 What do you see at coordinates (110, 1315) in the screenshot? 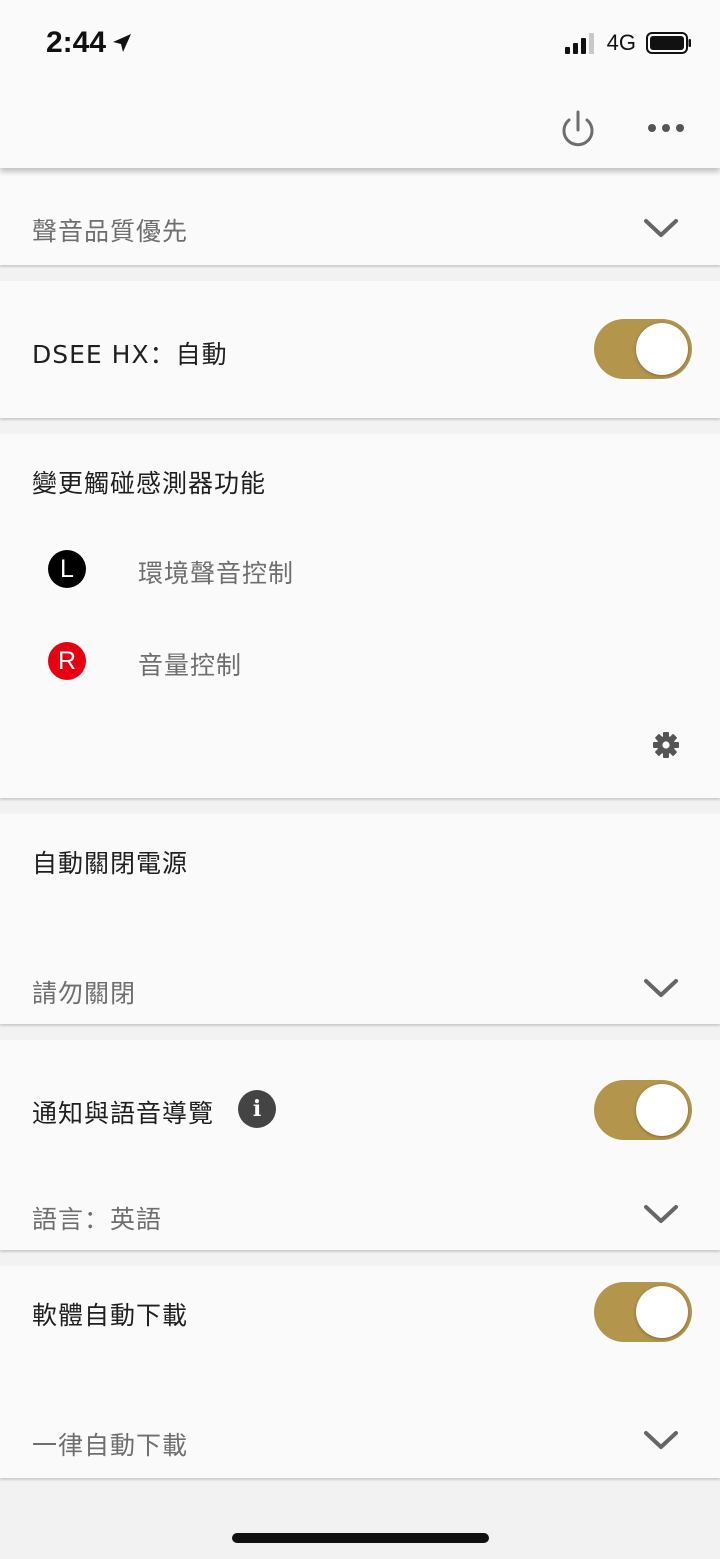
I see `software-download-title: 軟體自動下載` at bounding box center [110, 1315].